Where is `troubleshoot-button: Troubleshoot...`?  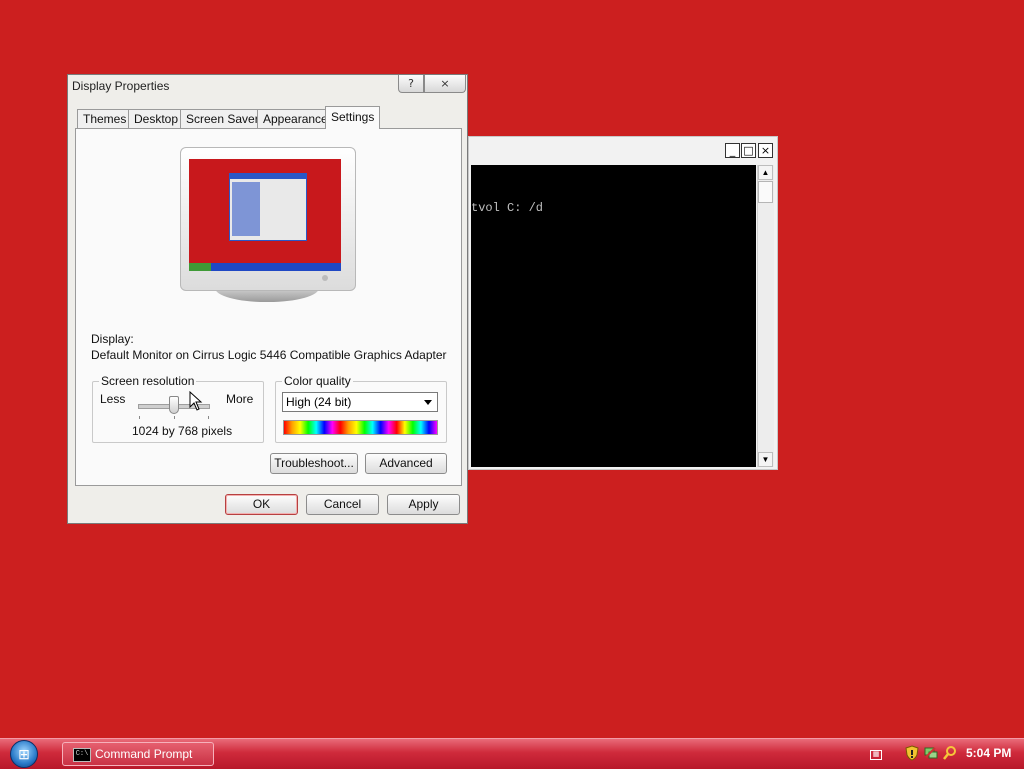
troubleshoot-button: Troubleshoot... is located at coordinates (314, 463).